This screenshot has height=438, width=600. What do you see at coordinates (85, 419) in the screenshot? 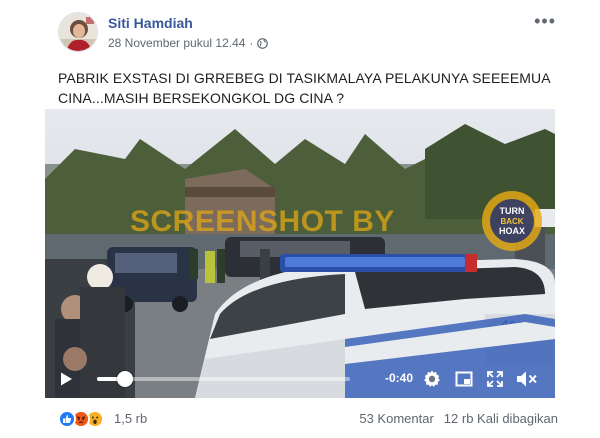
I see `reaction-icons` at bounding box center [85, 419].